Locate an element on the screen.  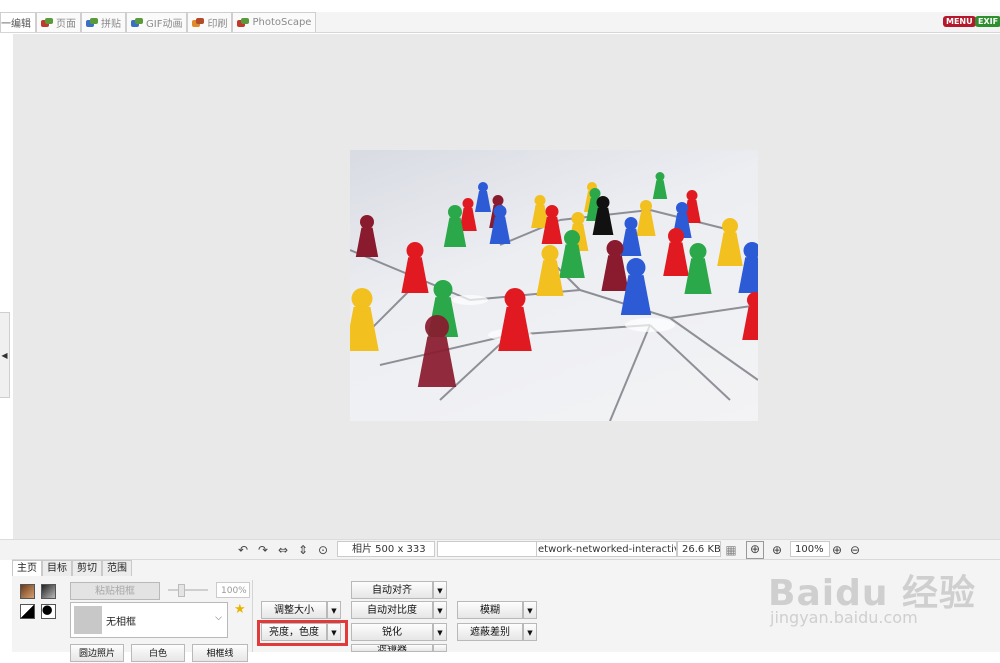
panel-divider is located at coordinates (252, 616).